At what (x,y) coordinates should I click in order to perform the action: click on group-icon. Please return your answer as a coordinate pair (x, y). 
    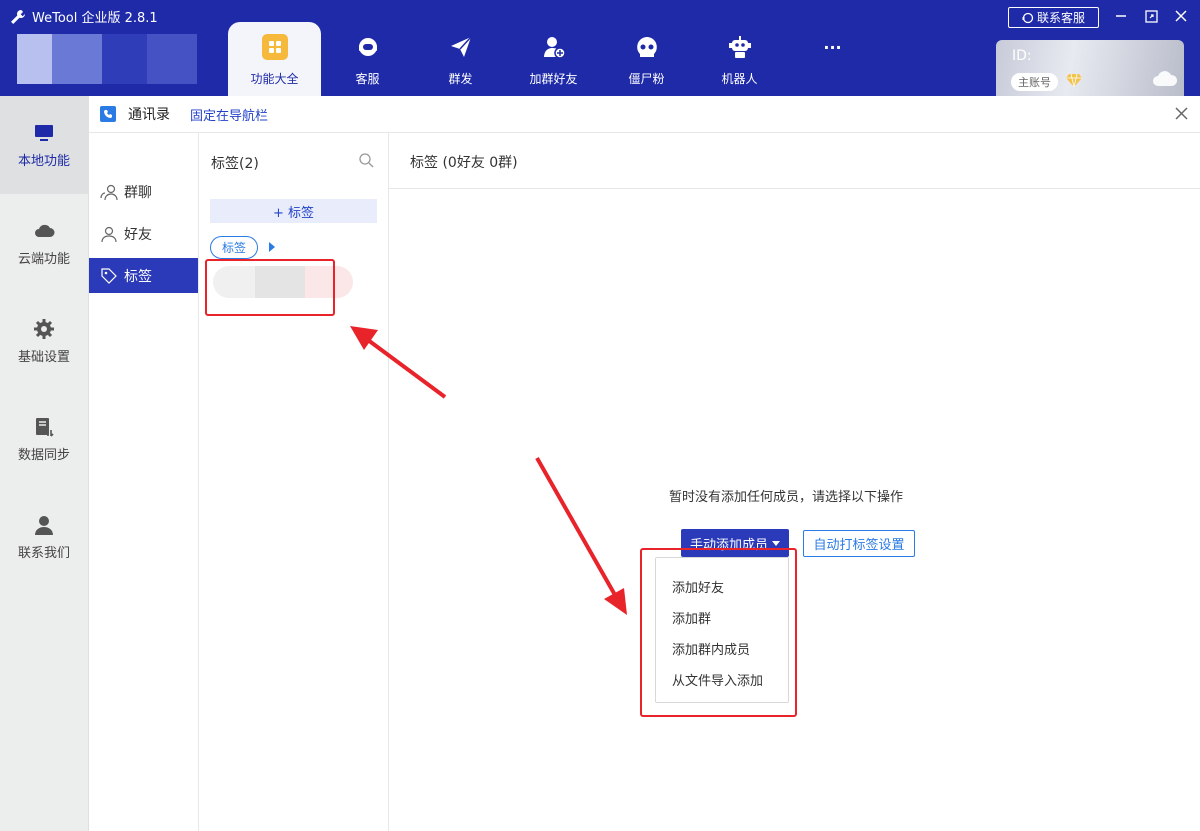
    Looking at the image, I should click on (109, 192).